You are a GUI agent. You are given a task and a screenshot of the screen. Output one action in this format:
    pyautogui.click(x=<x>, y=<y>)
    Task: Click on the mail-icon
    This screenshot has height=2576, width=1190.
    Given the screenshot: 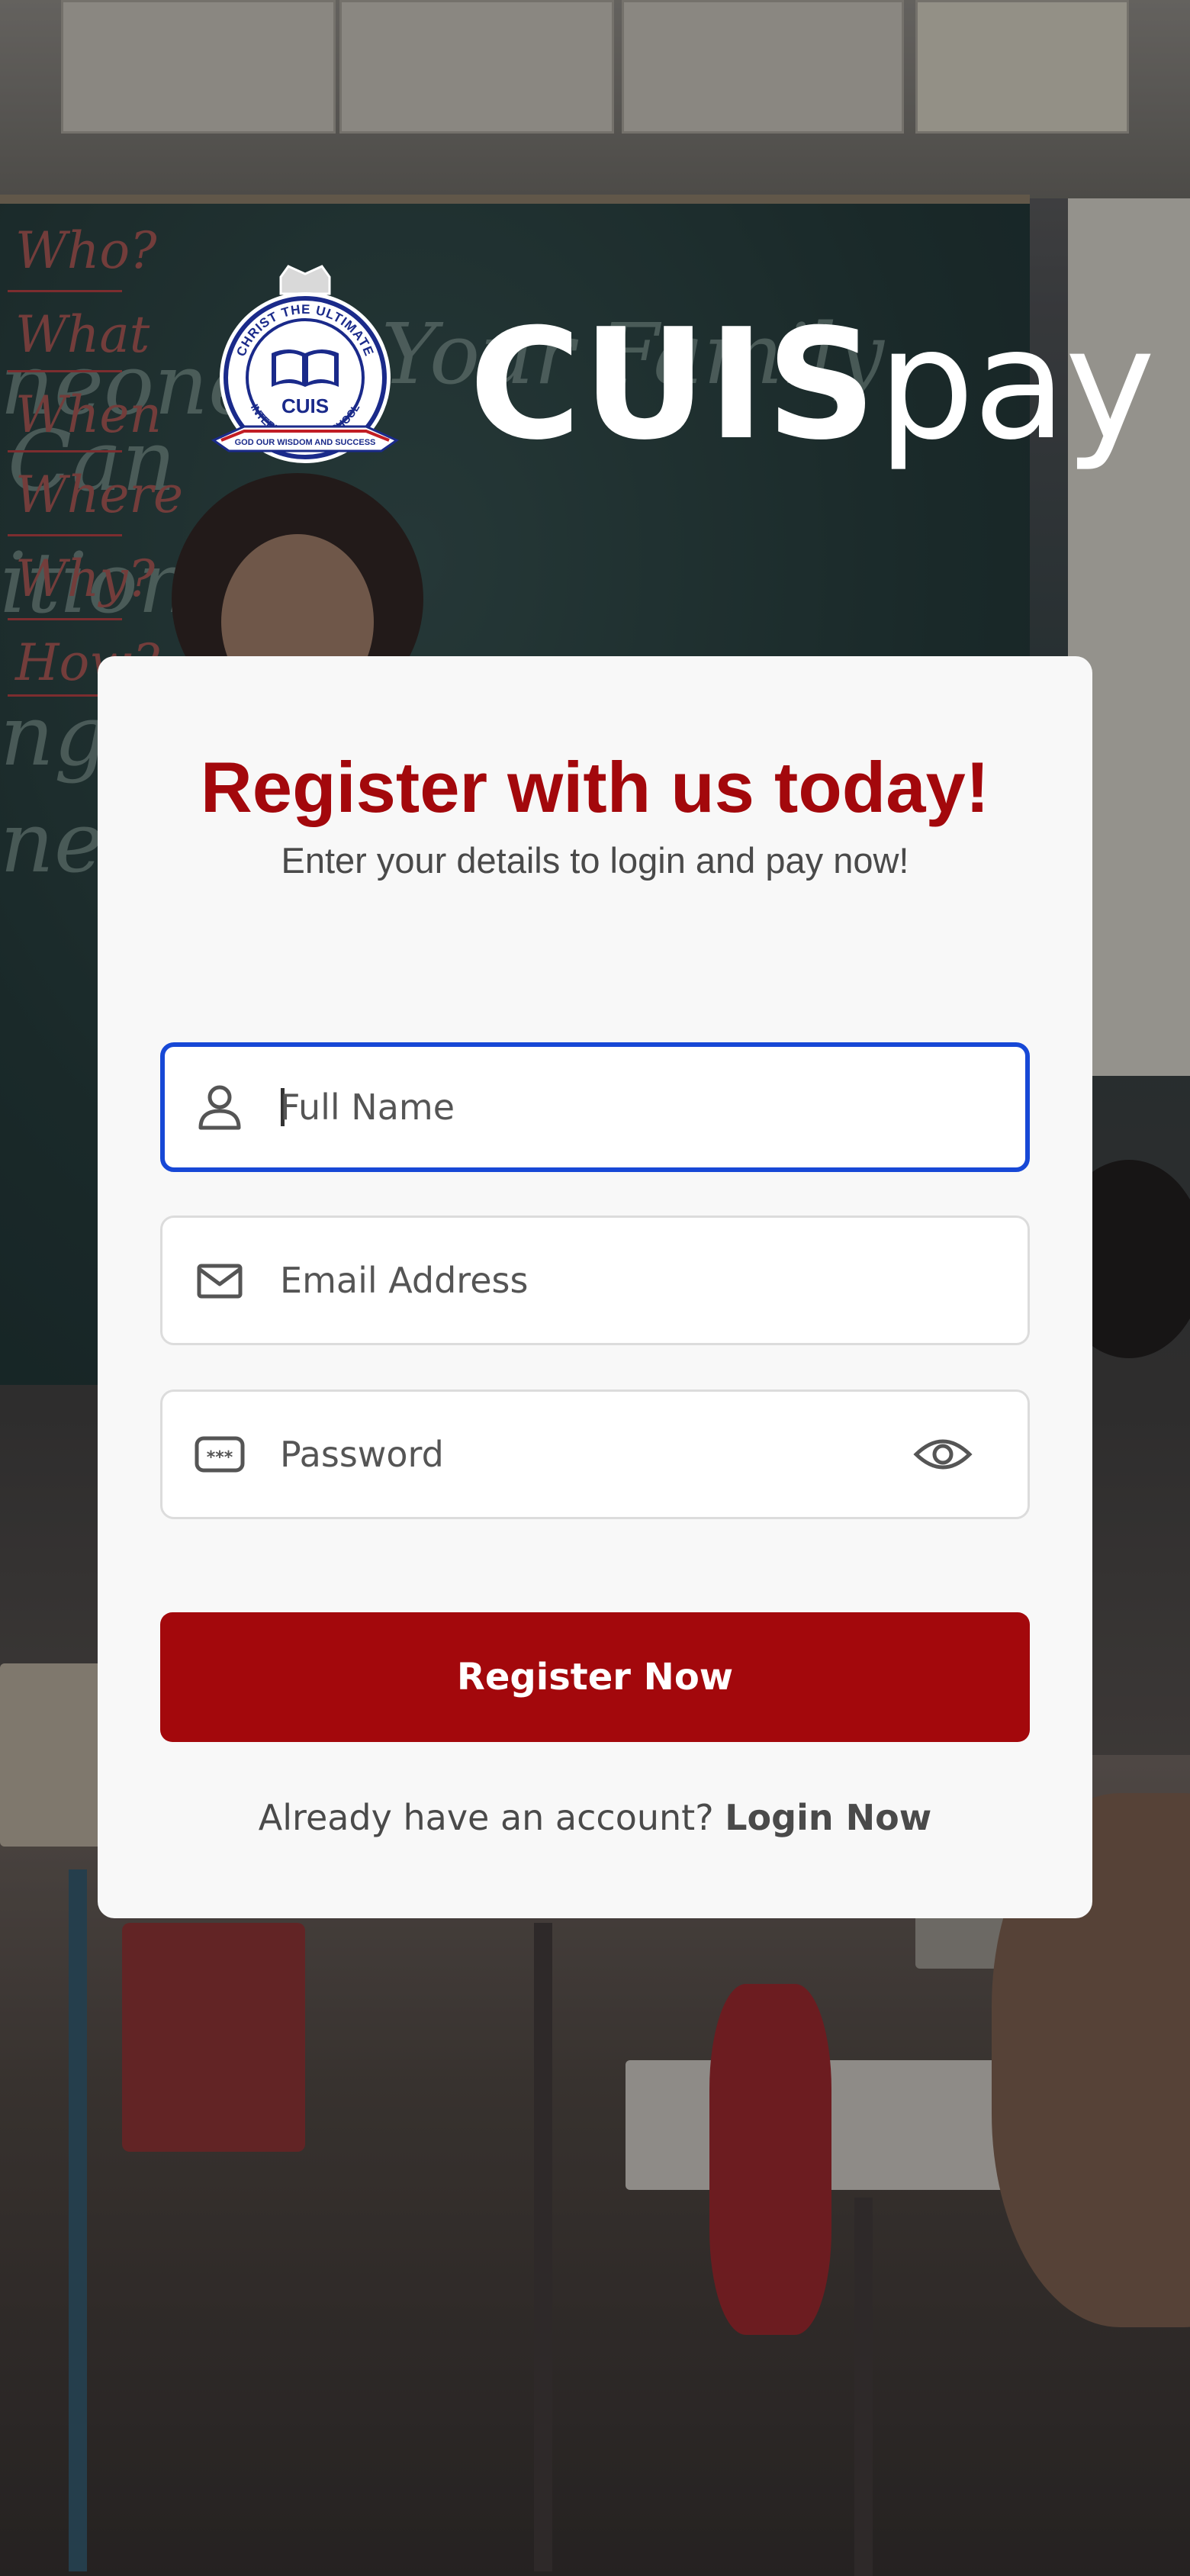 What is the action you would take?
    pyautogui.click(x=220, y=1281)
    